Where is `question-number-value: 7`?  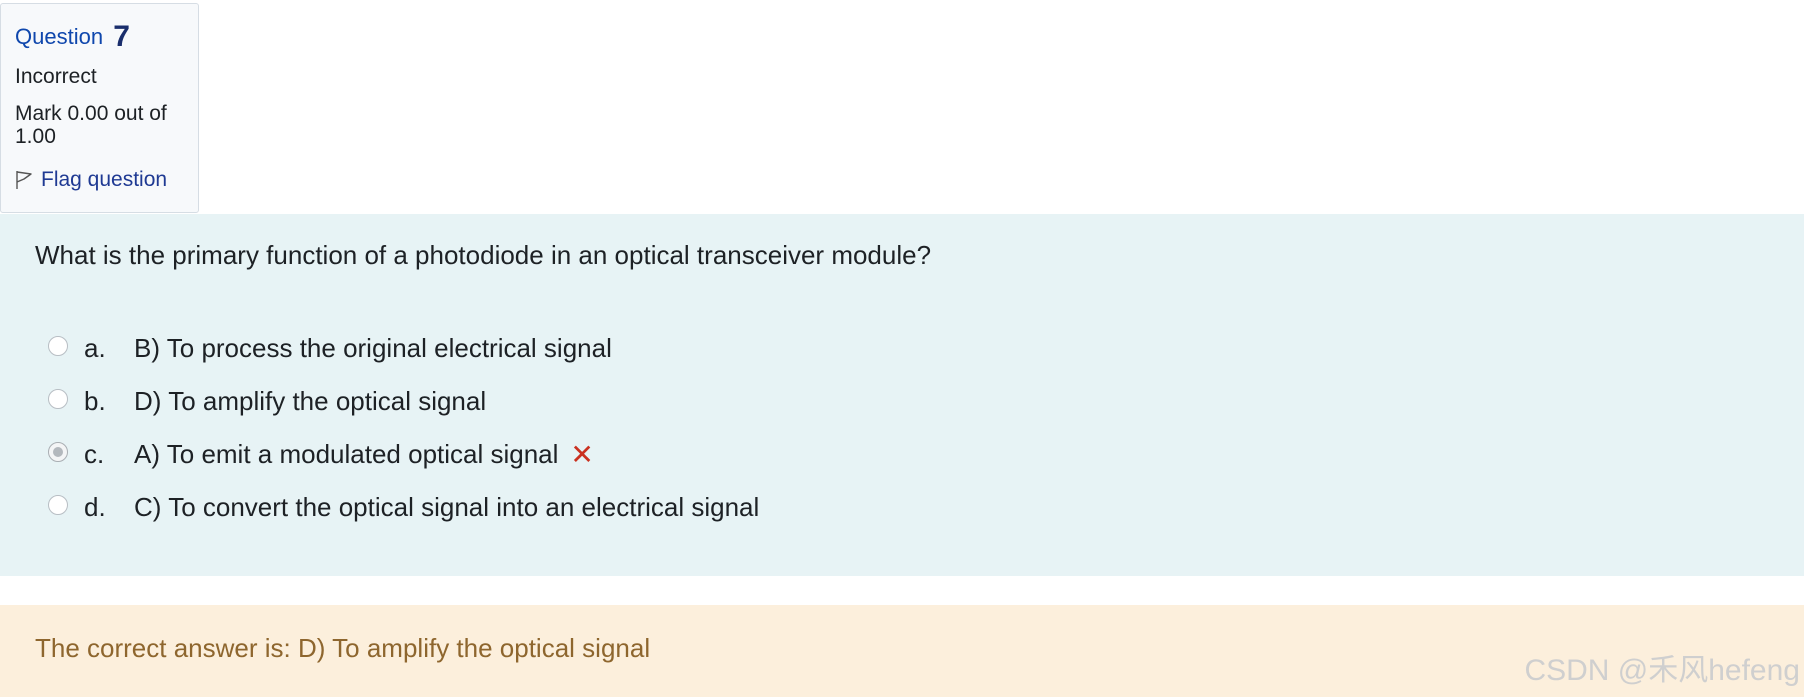 question-number-value: 7 is located at coordinates (121, 36).